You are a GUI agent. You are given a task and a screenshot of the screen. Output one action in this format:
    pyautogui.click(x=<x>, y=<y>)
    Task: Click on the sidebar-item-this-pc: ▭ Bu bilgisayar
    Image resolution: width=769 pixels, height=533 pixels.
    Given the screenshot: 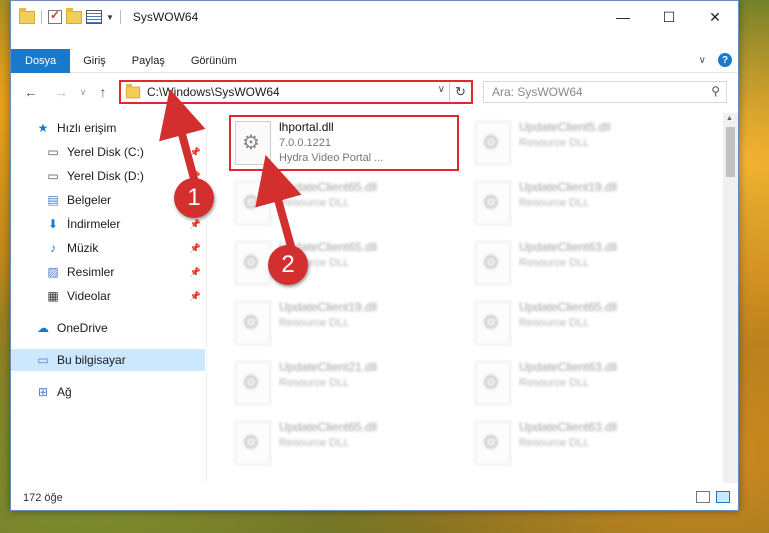 What is the action you would take?
    pyautogui.click(x=108, y=360)
    